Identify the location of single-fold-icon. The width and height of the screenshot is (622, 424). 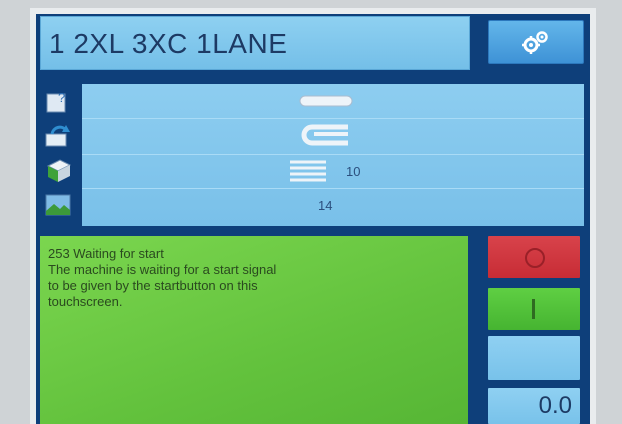
(326, 101).